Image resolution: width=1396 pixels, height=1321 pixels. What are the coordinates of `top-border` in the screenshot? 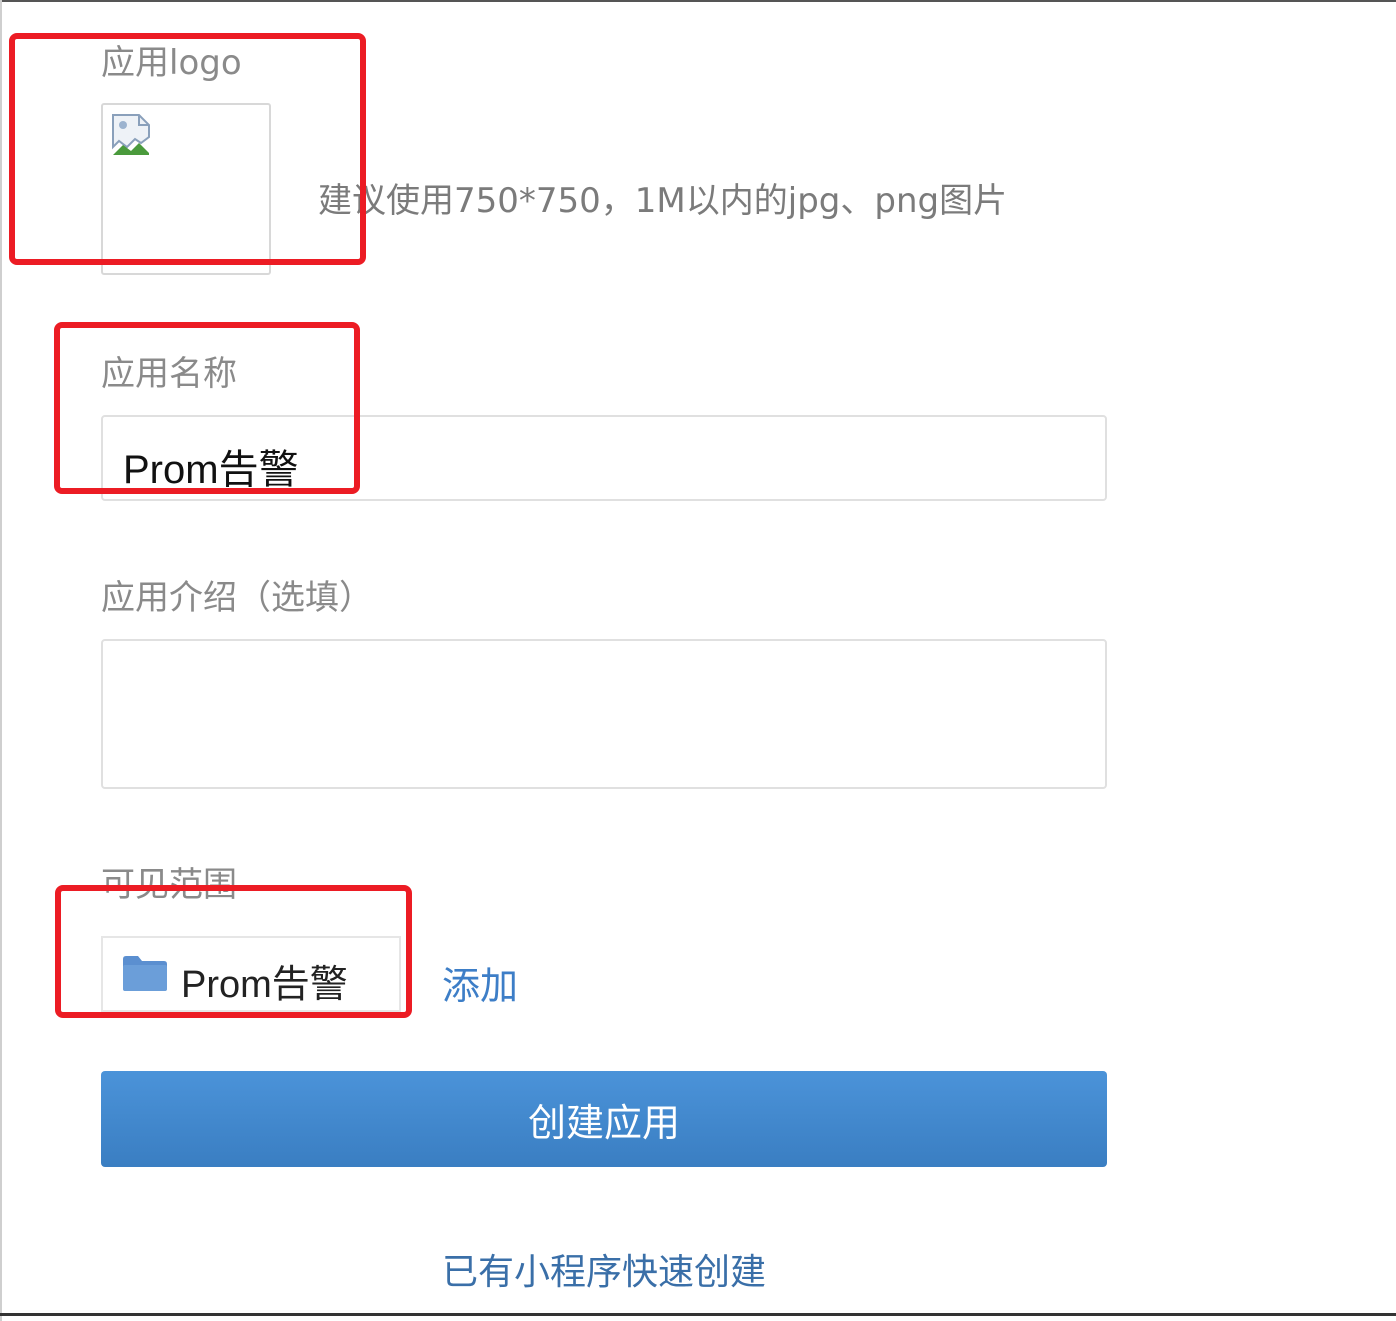 It's located at (698, 1).